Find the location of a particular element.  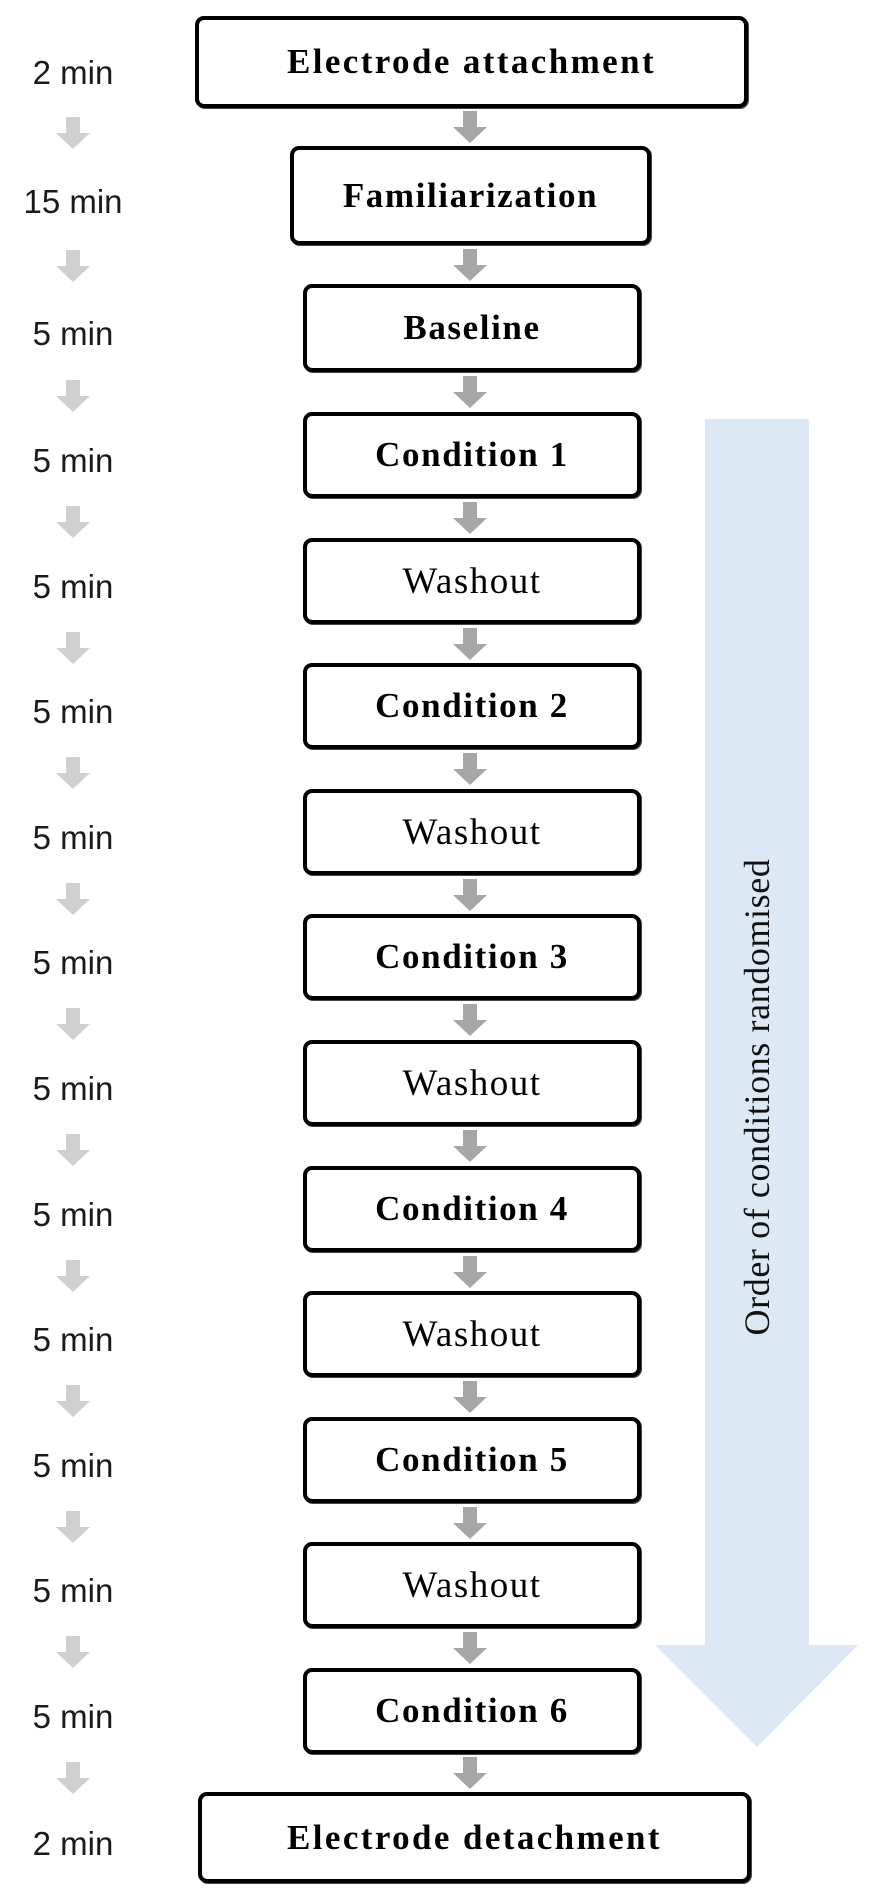

step-box: Condition 5 is located at coordinates (472, 1460).